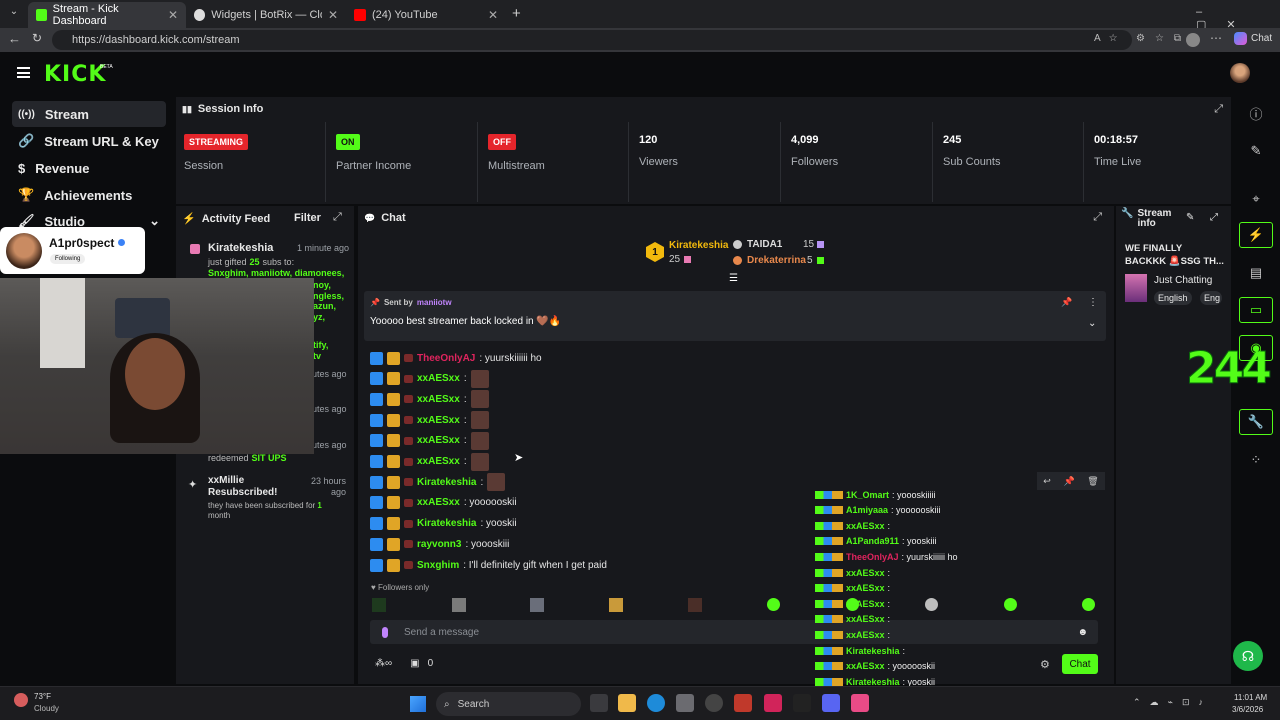 The height and width of the screenshot is (720, 1280). Describe the element at coordinates (266, 15) in the screenshot. I see `tab-botrix: Widgets | BotRix — Cloud Streami ✕` at that location.